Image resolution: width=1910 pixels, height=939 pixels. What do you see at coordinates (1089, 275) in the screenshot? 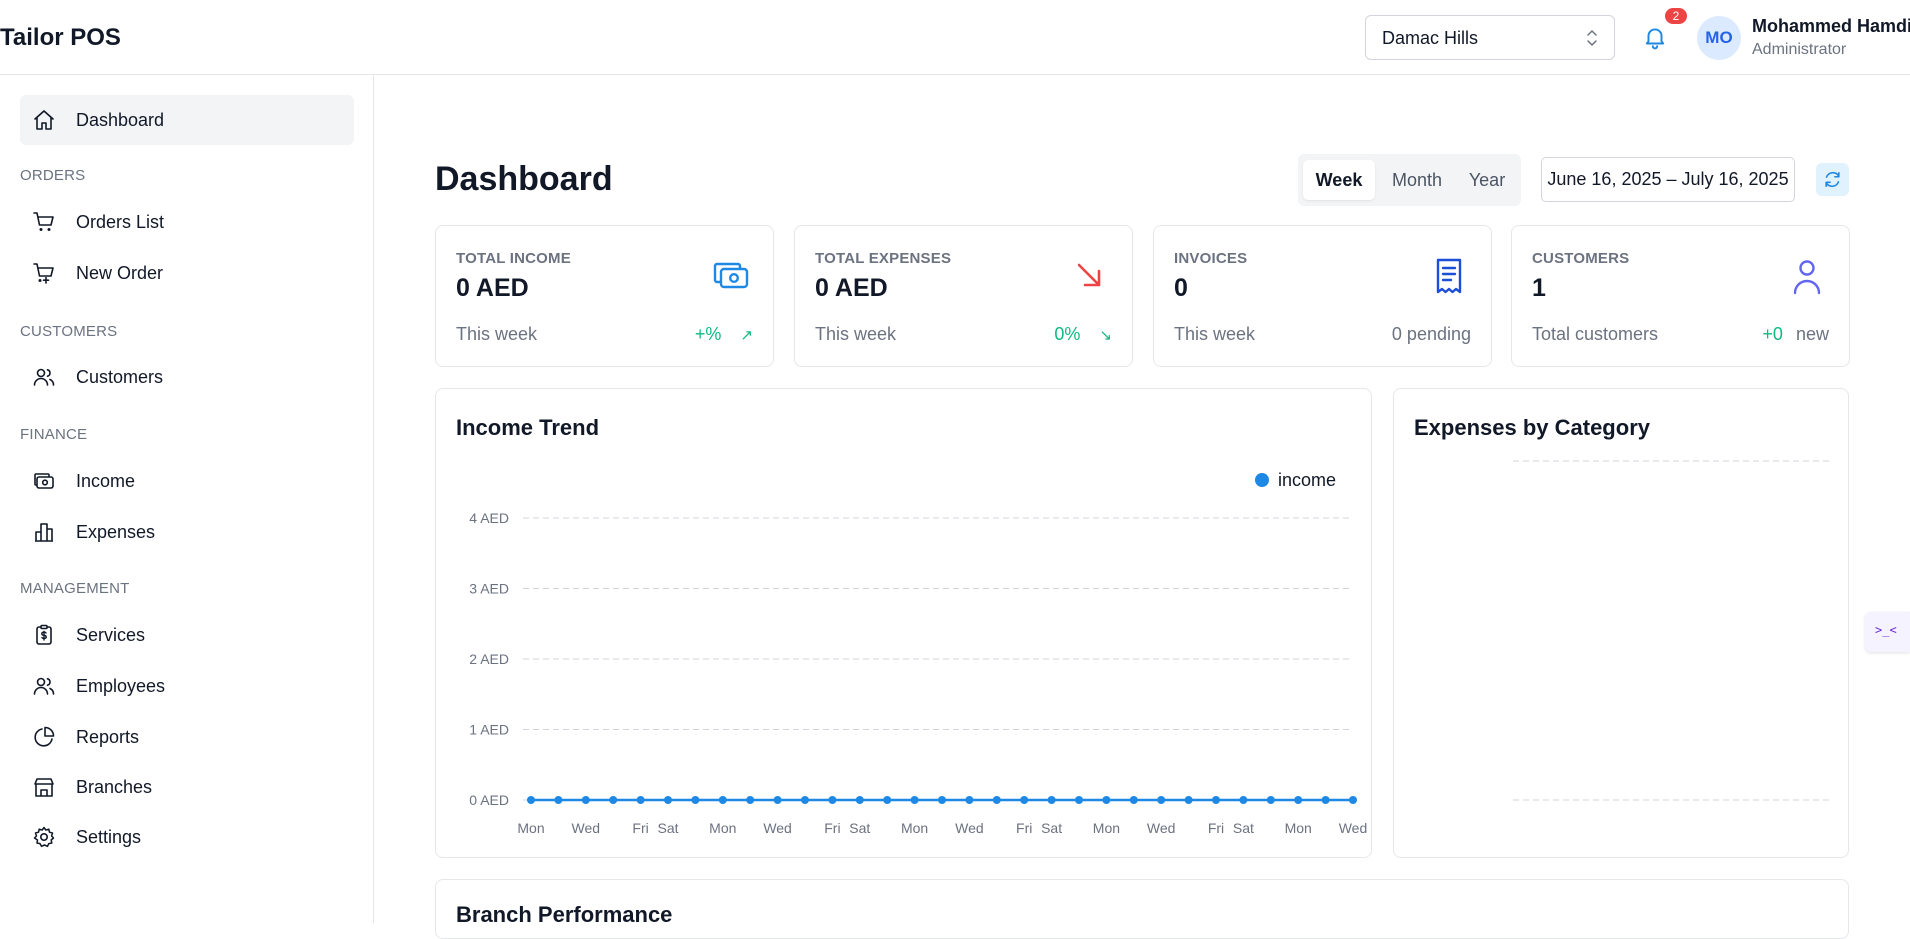
I see `trend-down-icon` at bounding box center [1089, 275].